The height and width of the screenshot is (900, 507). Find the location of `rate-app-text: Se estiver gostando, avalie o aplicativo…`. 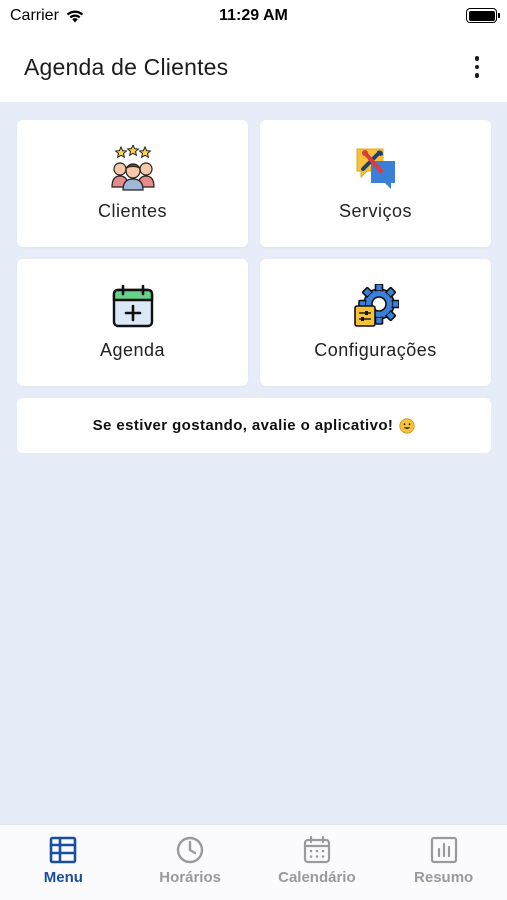

rate-app-text: Se estiver gostando, avalie o aplicativo… is located at coordinates (243, 425).